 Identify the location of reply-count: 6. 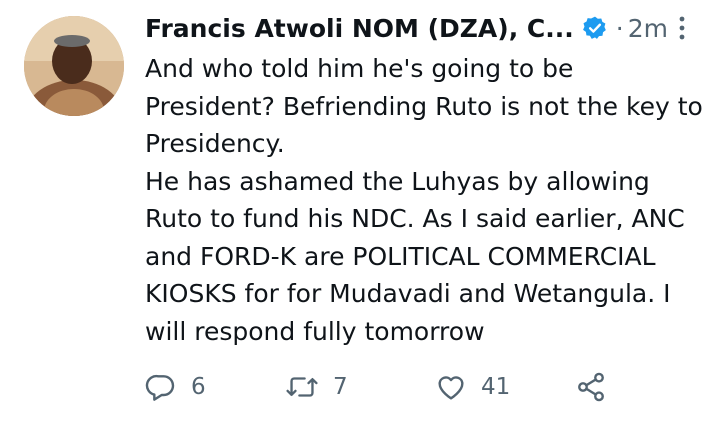
(198, 387).